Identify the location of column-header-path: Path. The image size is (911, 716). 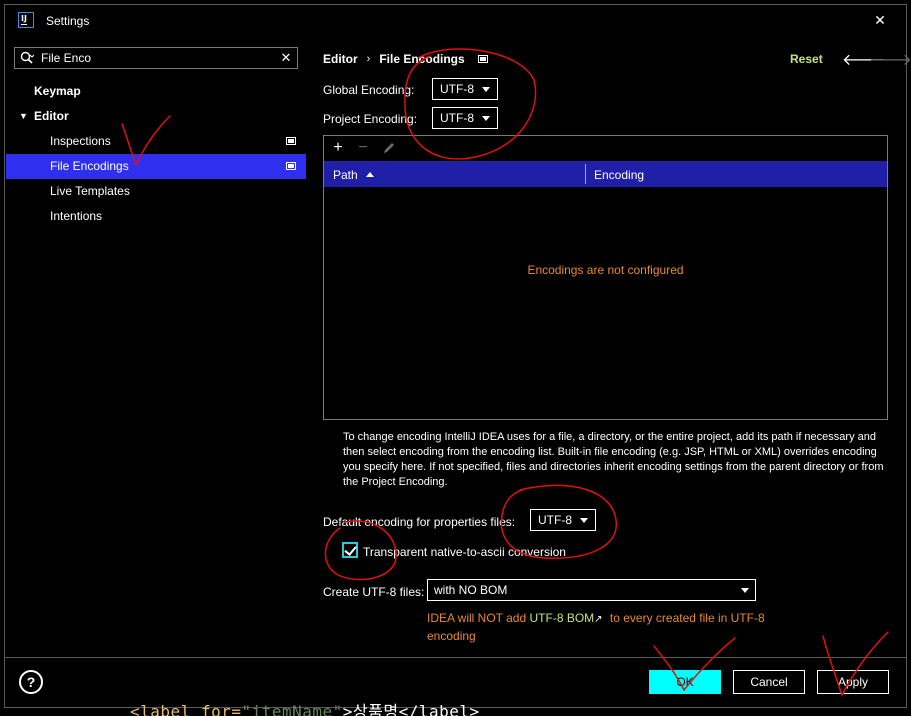
(345, 175).